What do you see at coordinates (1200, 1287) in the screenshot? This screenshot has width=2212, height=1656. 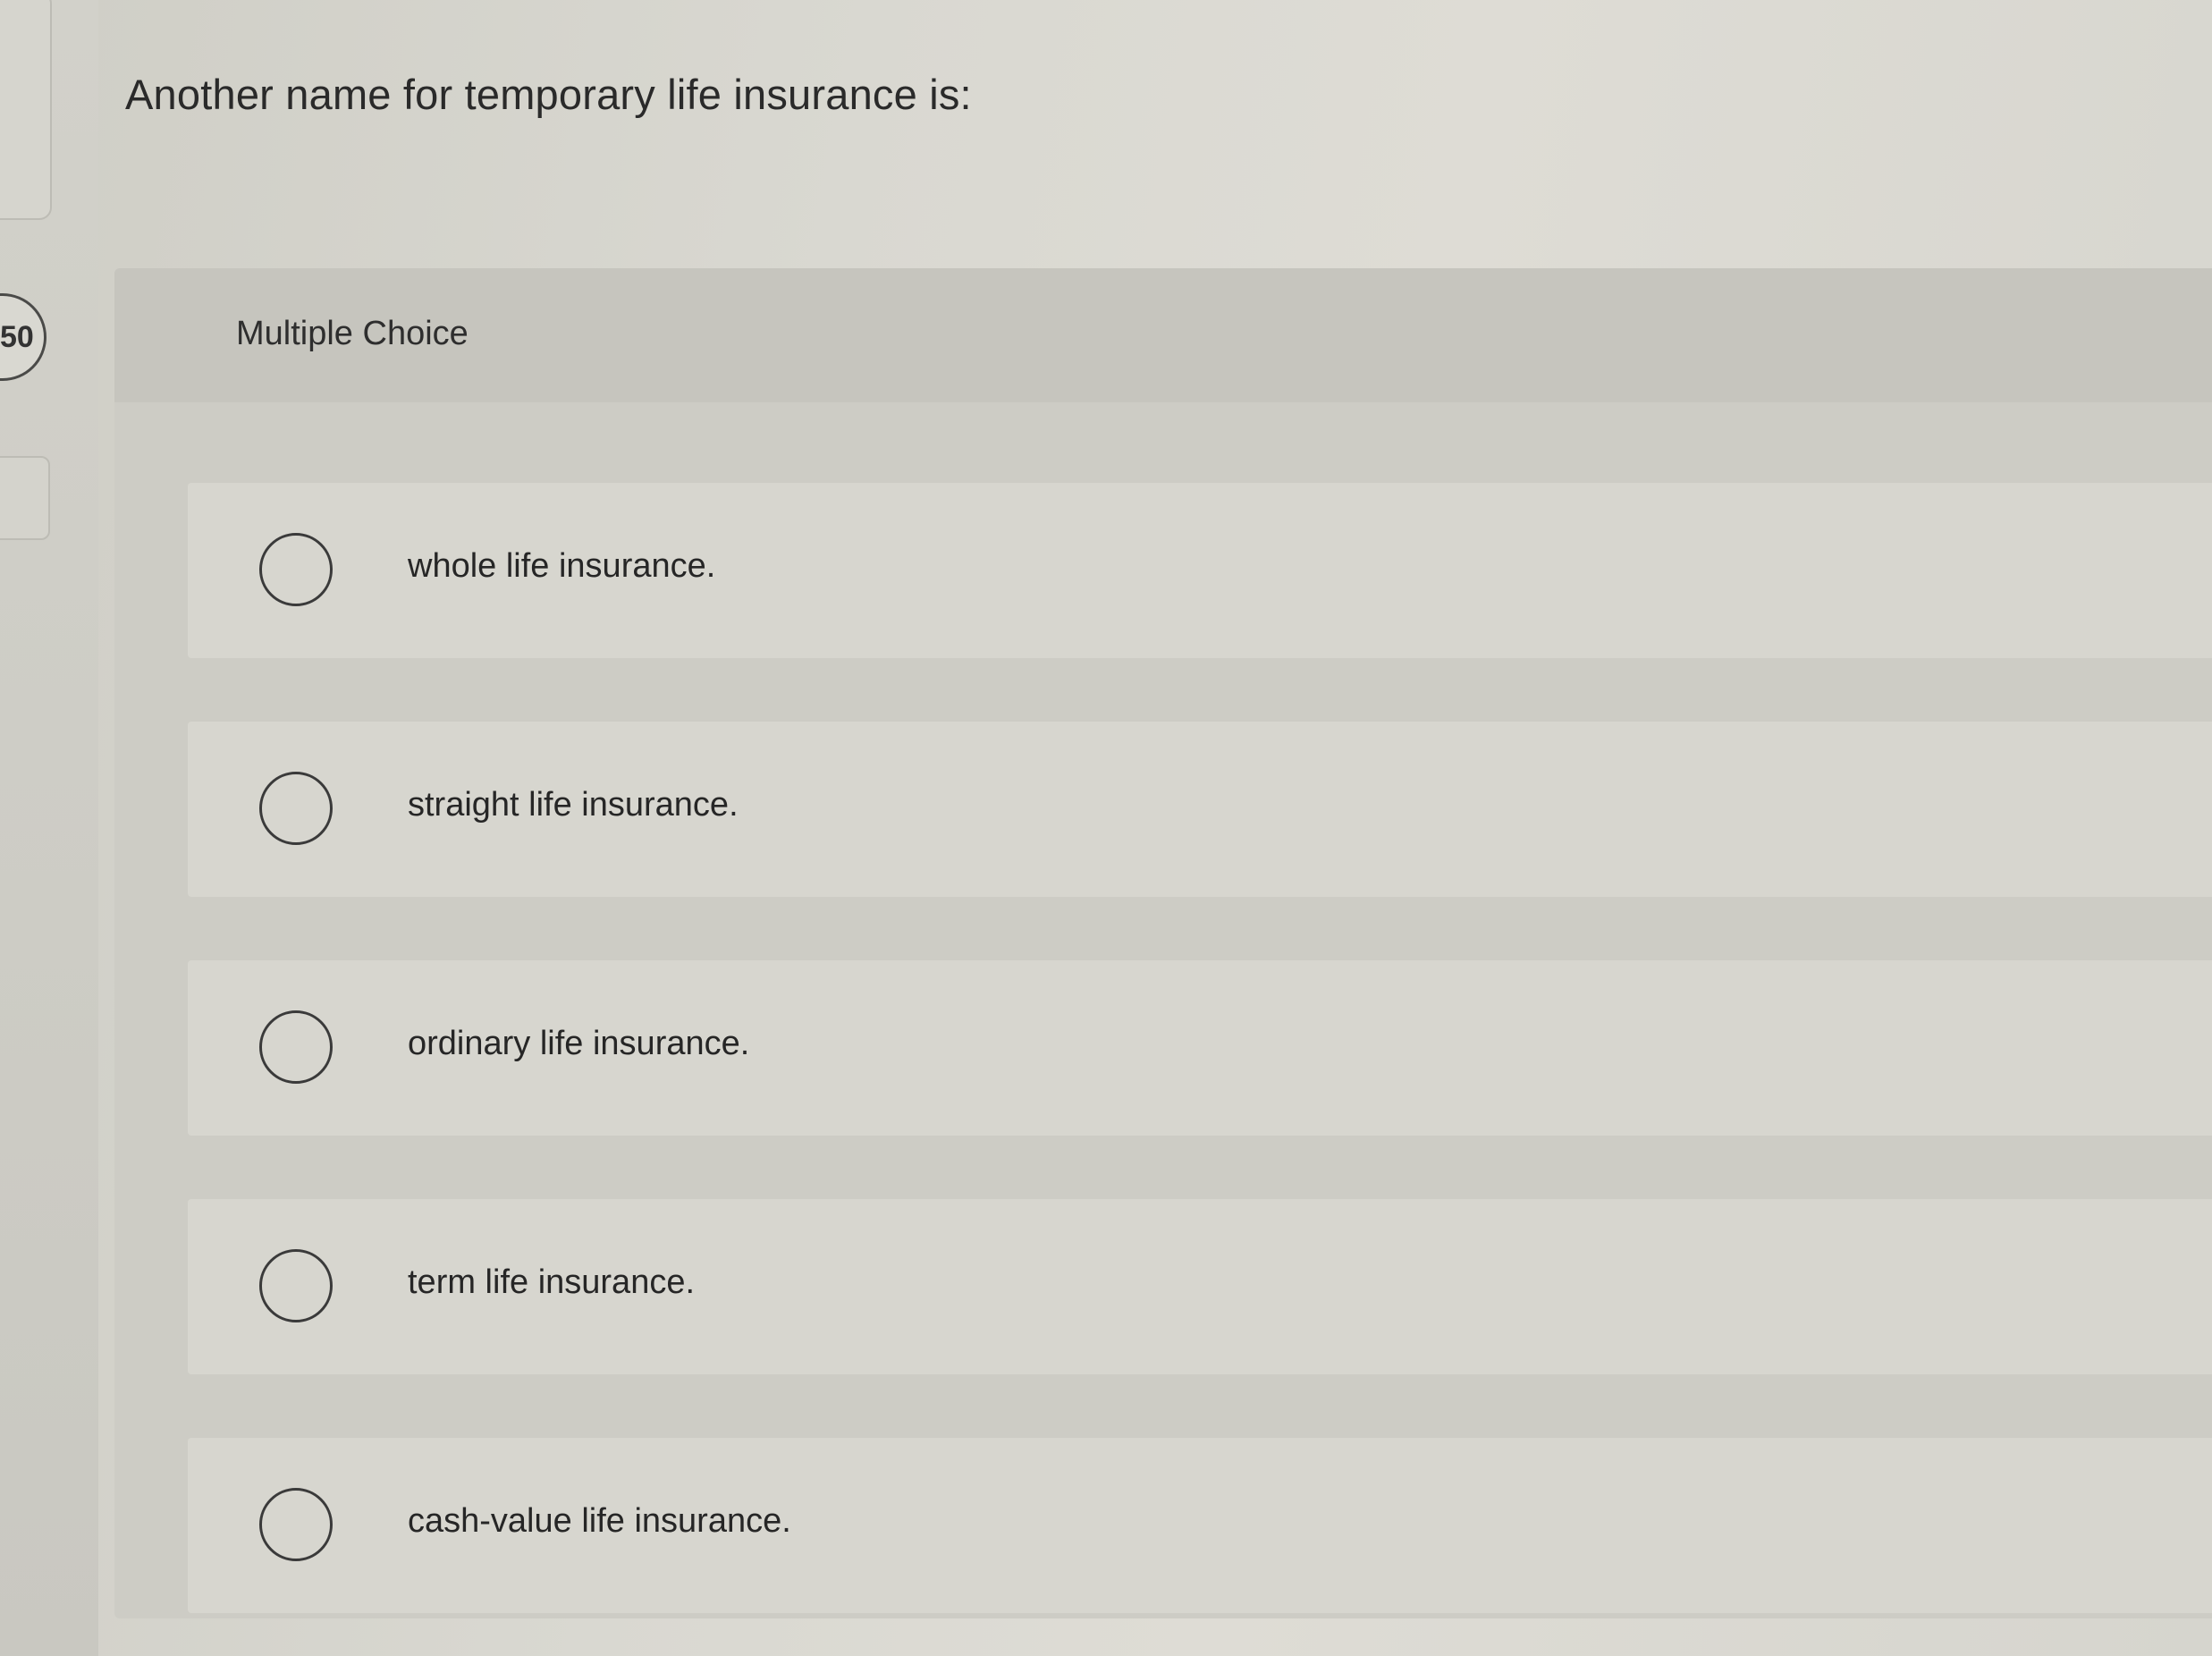 I see `answer-option: term life insurance.` at bounding box center [1200, 1287].